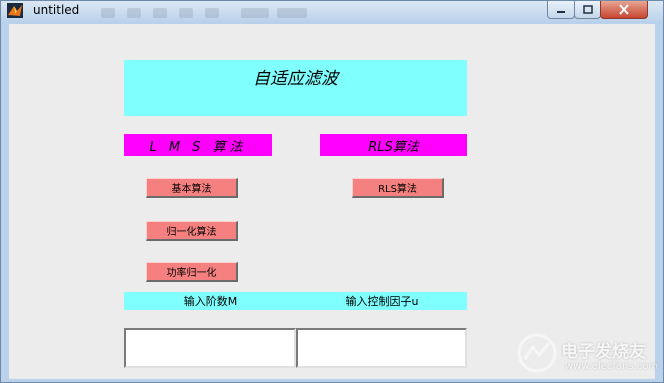 The image size is (664, 383). Describe the element at coordinates (398, 188) in the screenshot. I see `rls-algorithm-button: RLS算法` at that location.